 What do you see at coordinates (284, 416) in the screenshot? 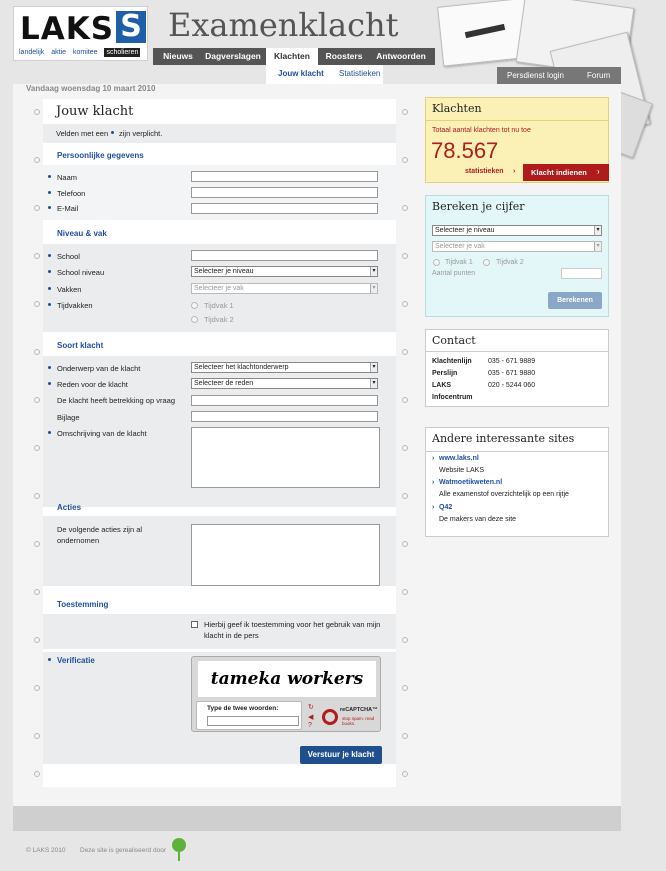
I see `attachment-input` at bounding box center [284, 416].